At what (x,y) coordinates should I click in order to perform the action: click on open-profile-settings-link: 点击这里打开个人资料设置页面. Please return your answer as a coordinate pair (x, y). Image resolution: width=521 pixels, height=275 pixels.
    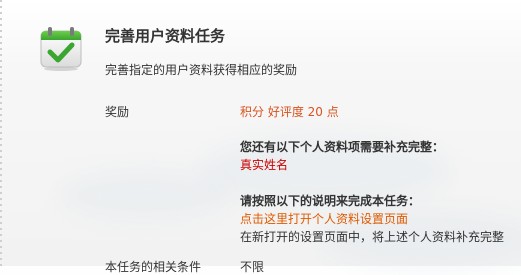
    Looking at the image, I should click on (324, 218).